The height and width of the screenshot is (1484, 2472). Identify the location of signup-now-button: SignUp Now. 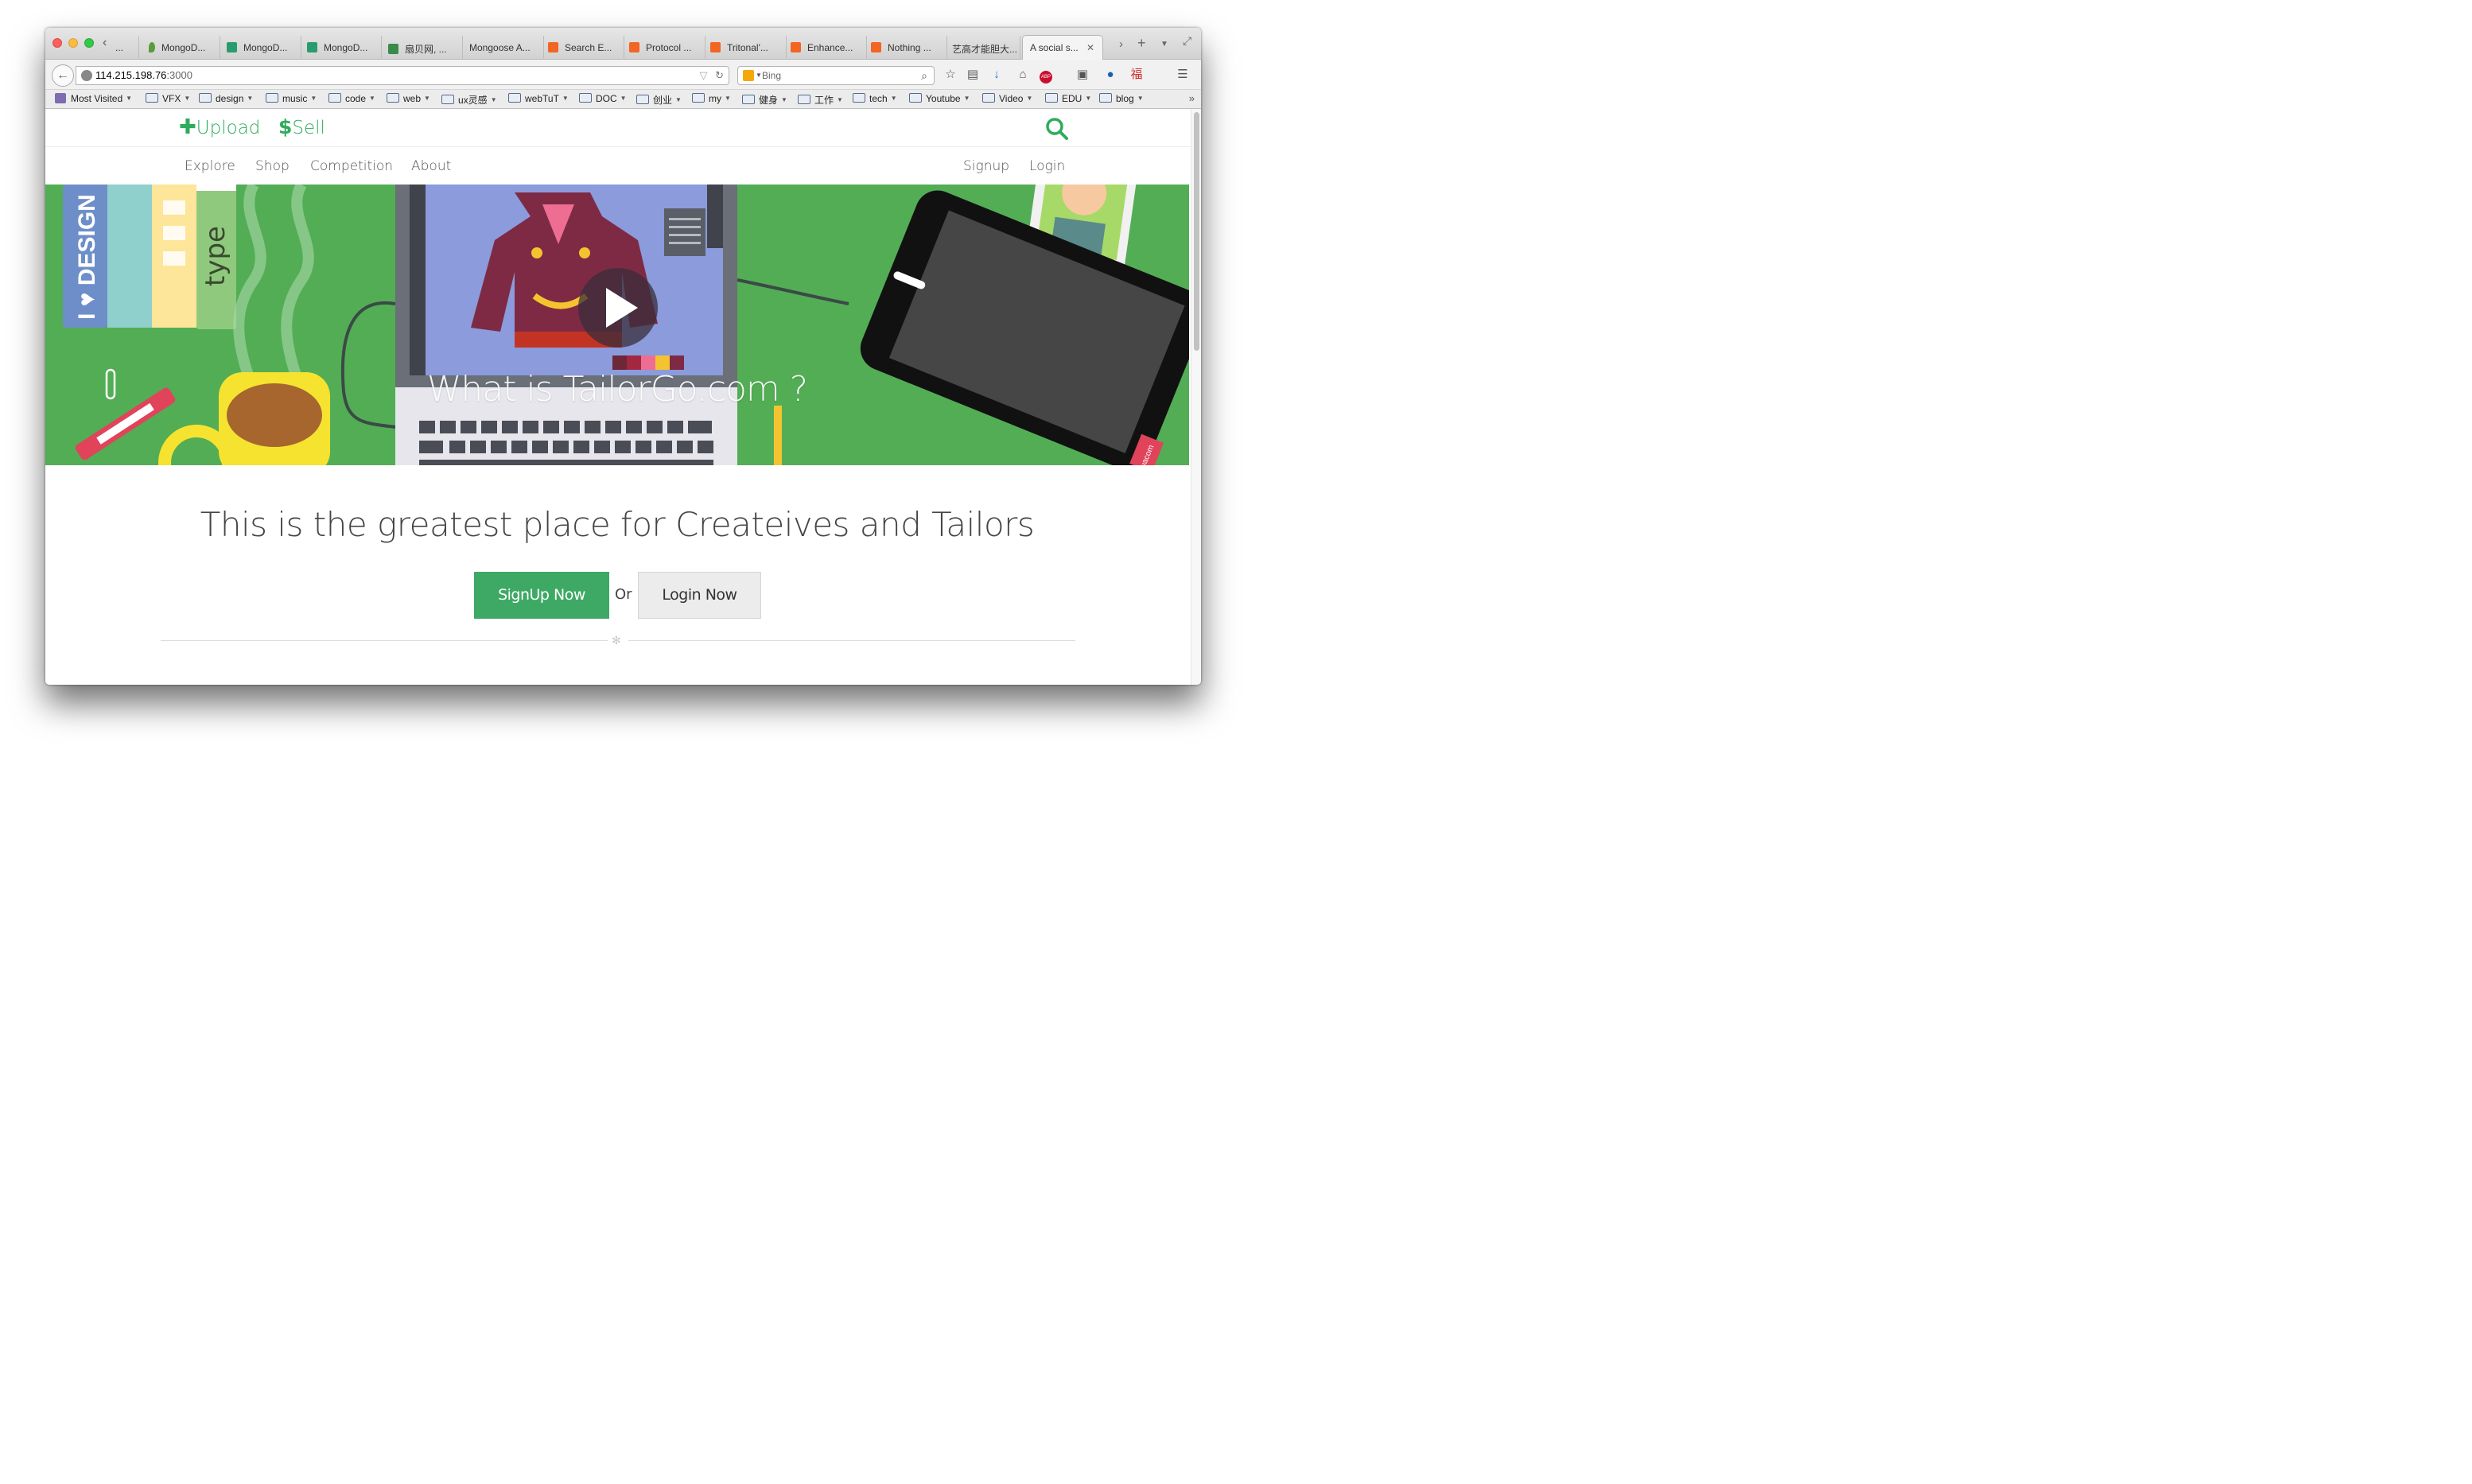
(541, 595).